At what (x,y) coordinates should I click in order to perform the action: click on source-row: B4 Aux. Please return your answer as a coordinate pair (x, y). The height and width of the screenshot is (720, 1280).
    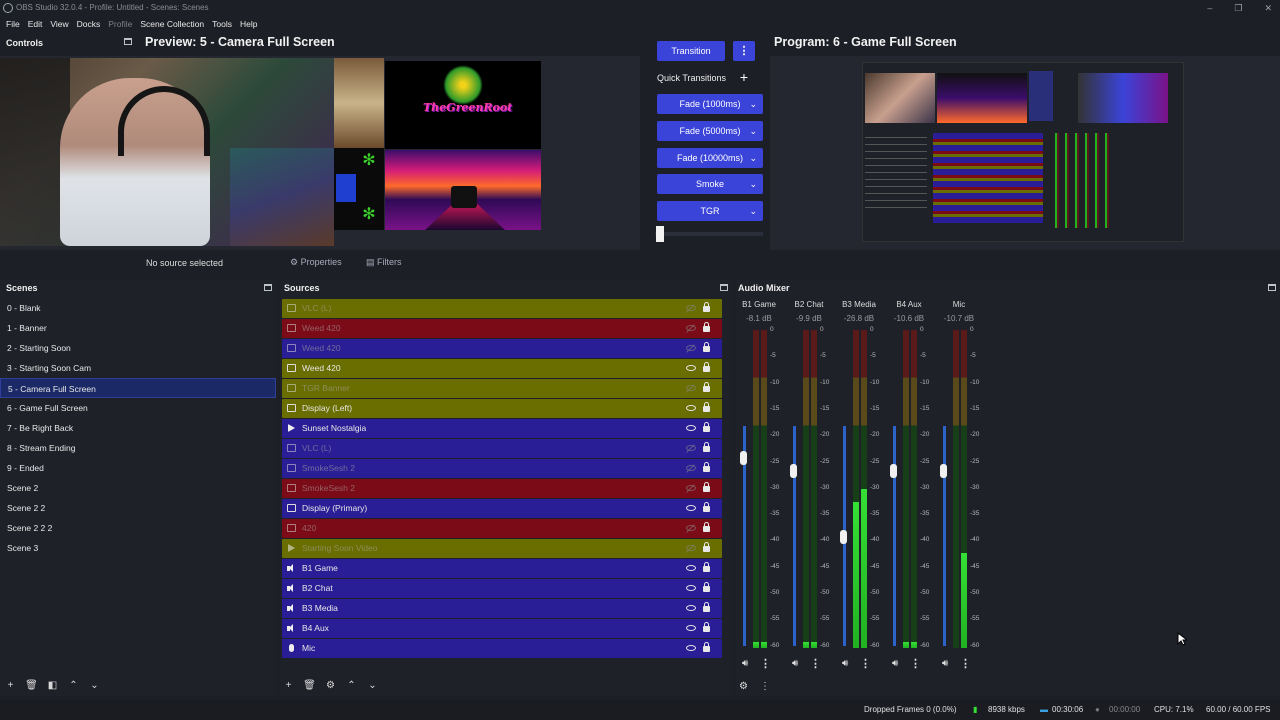
    Looking at the image, I should click on (502, 628).